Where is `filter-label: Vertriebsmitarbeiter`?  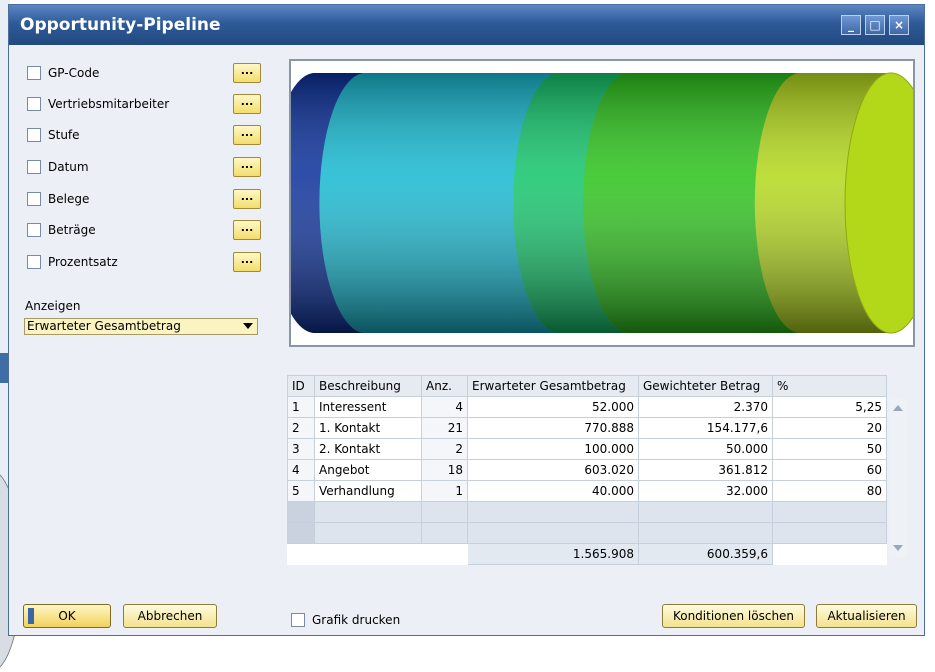
filter-label: Vertriebsmitarbeiter is located at coordinates (109, 104).